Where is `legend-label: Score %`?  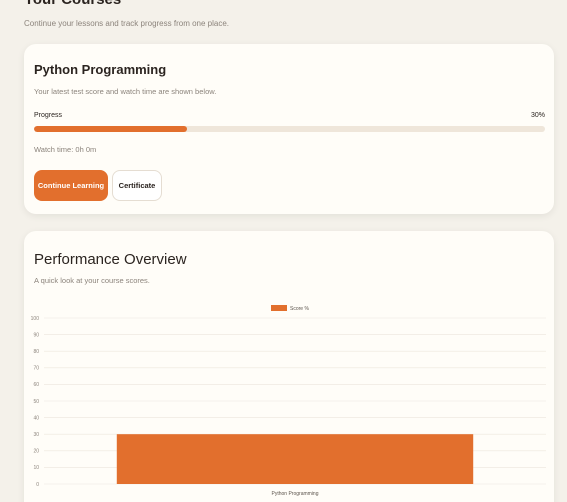 legend-label: Score % is located at coordinates (299, 309).